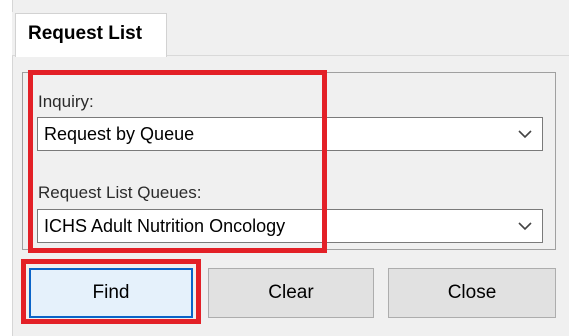  I want to click on find-button: Find, so click(111, 293).